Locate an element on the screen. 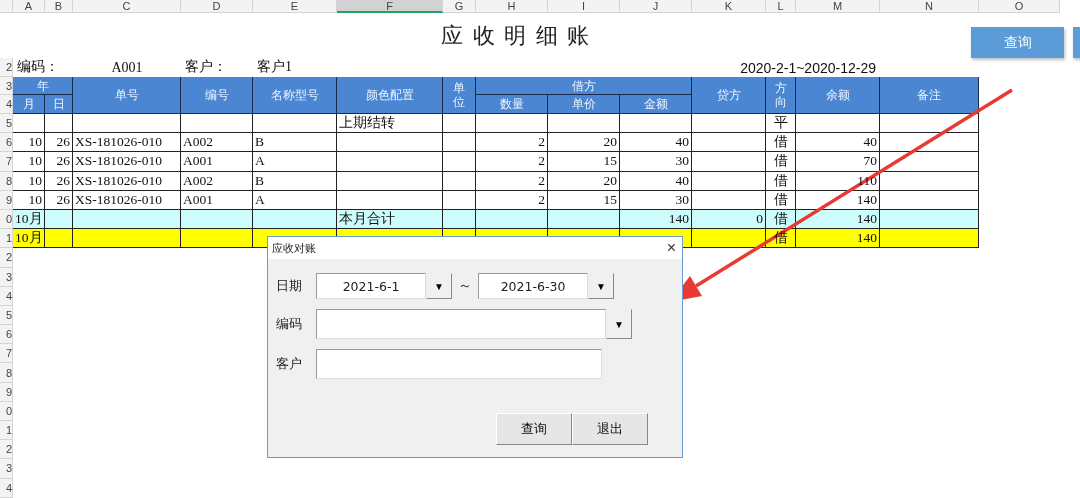  column-header: H is located at coordinates (512, 6).